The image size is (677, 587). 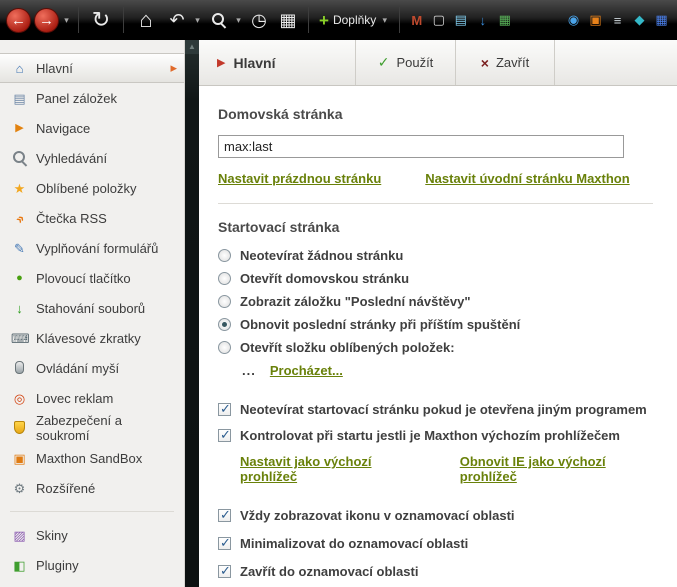 What do you see at coordinates (19, 98) in the screenshot?
I see `bookmarks-panel-icon: ▤` at bounding box center [19, 98].